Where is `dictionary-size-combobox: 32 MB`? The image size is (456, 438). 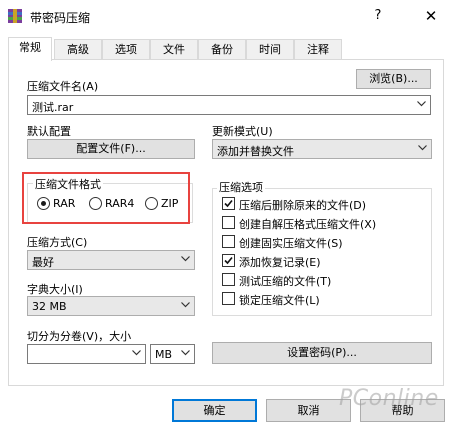
dictionary-size-combobox: 32 MB is located at coordinates (111, 306).